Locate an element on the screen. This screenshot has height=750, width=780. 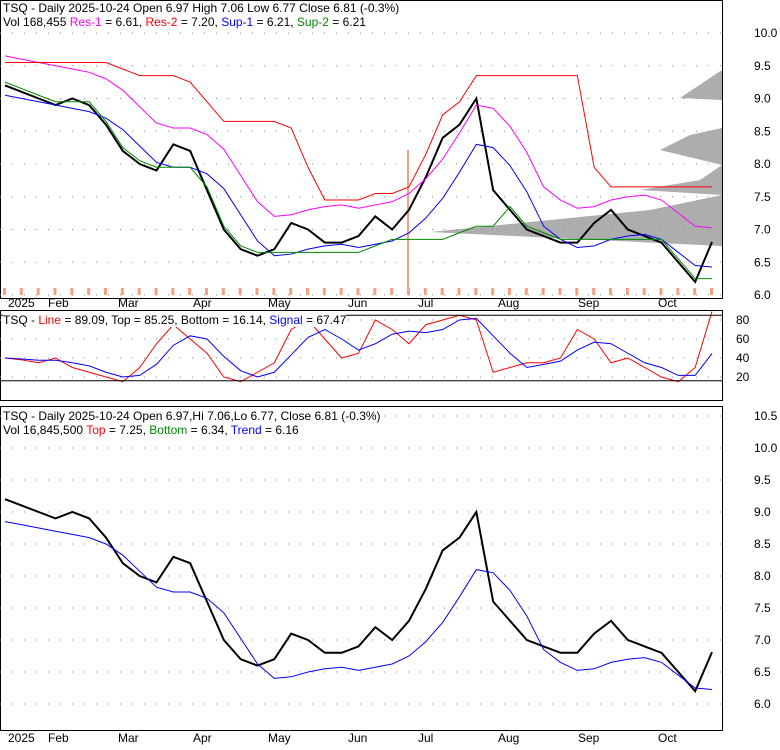
osc-tick-label: 80 is located at coordinates (743, 320).